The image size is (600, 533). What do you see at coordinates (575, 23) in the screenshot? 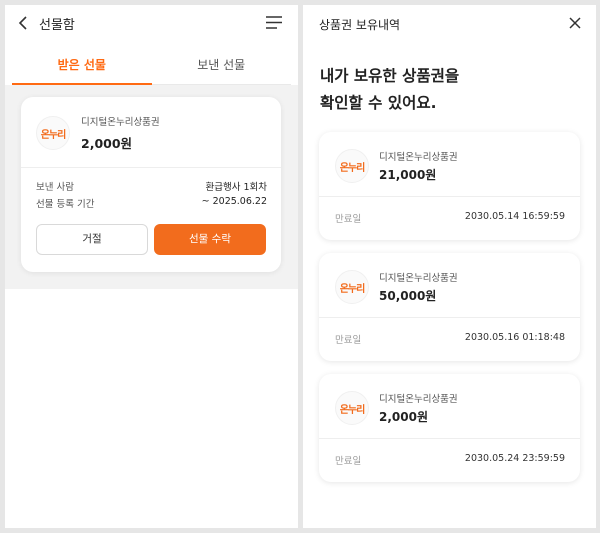
I see `close-icon` at bounding box center [575, 23].